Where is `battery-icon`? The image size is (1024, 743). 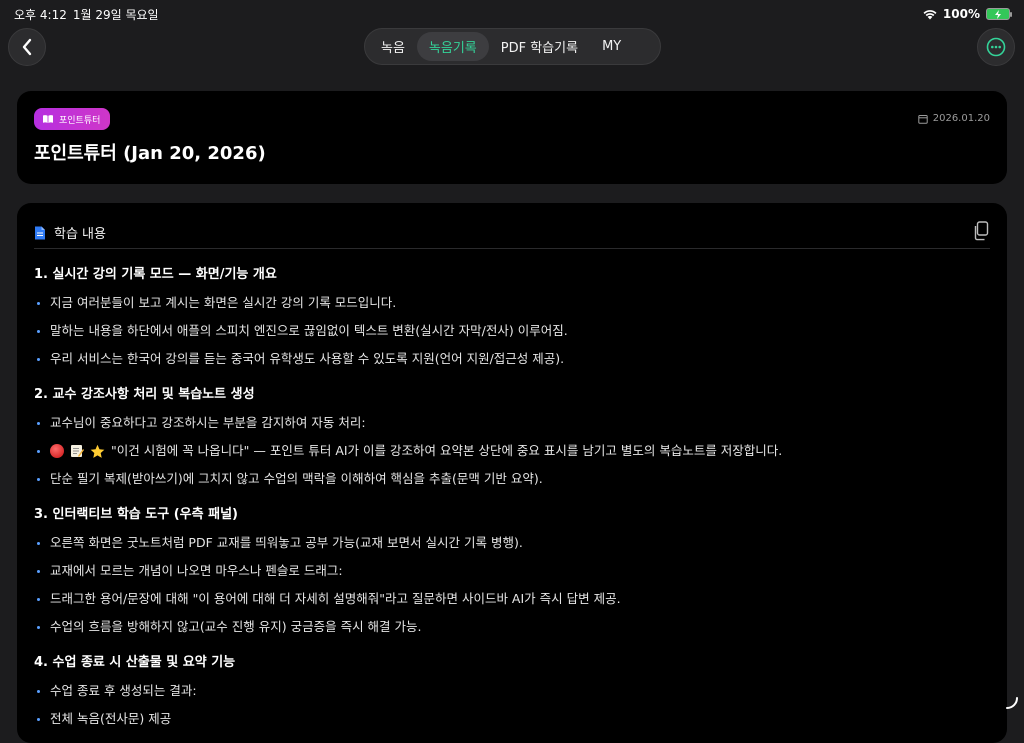
battery-icon is located at coordinates (998, 14).